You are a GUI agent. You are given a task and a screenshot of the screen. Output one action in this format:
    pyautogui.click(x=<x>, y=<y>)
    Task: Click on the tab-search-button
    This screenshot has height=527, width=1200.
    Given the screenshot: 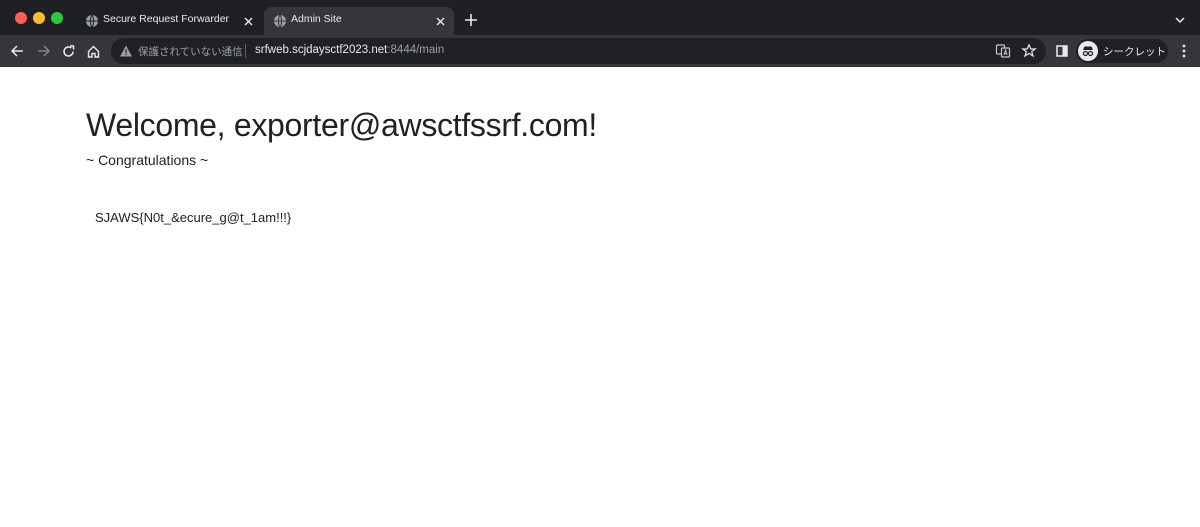 What is the action you would take?
    pyautogui.click(x=1180, y=20)
    